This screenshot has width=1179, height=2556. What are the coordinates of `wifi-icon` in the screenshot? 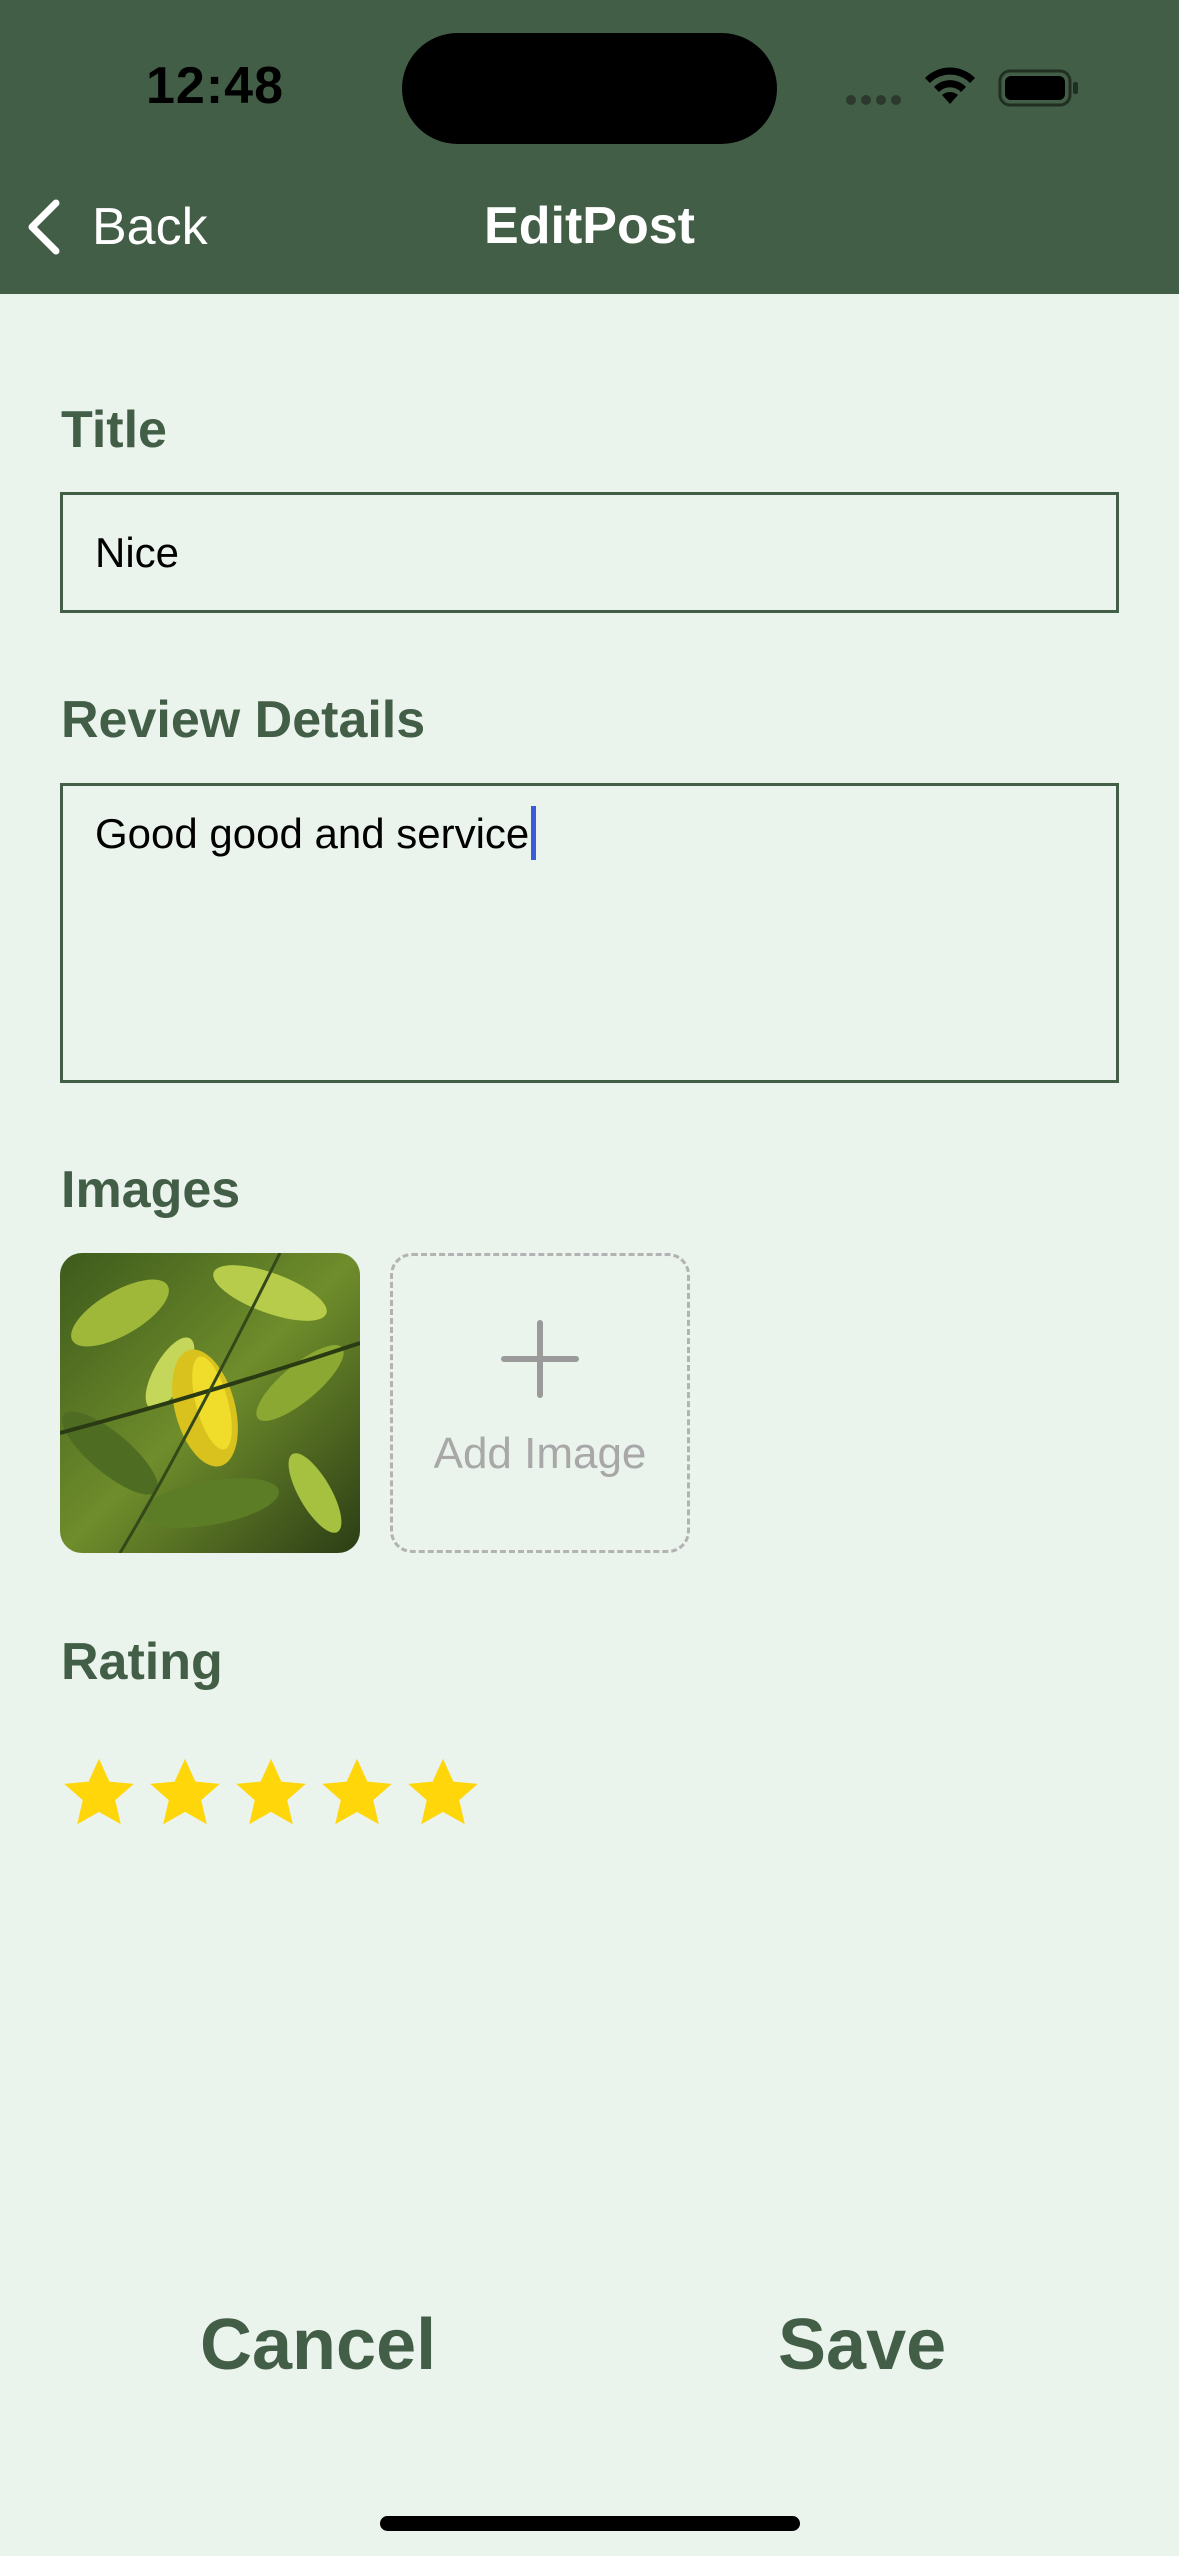 It's located at (950, 85).